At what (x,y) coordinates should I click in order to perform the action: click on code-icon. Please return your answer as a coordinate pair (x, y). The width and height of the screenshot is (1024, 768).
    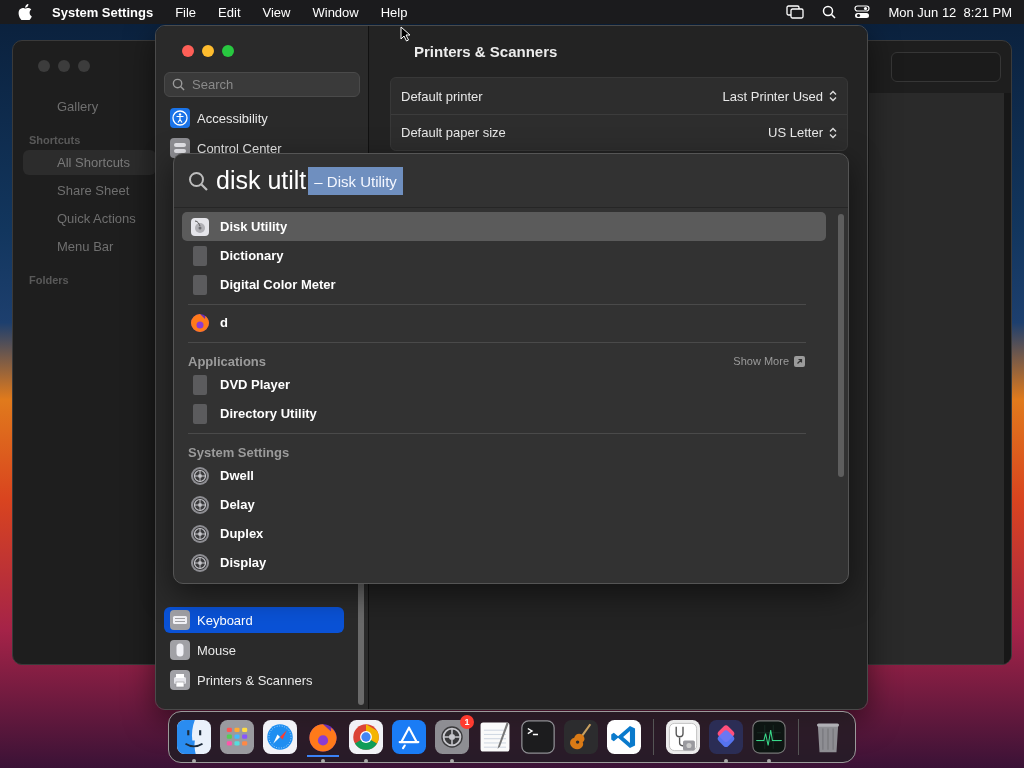
    Looking at the image, I should click on (624, 737).